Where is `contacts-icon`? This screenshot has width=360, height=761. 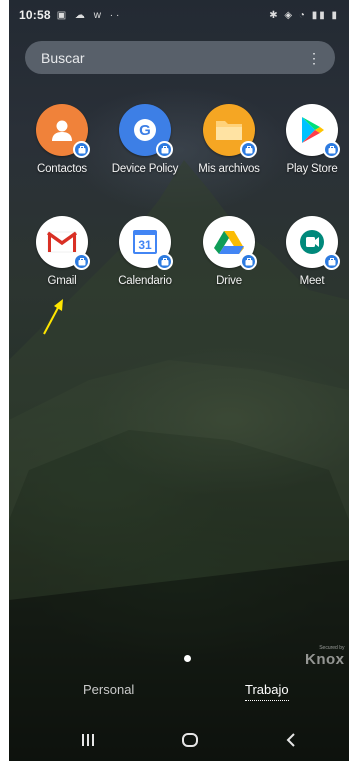
contacts-icon is located at coordinates (63, 131).